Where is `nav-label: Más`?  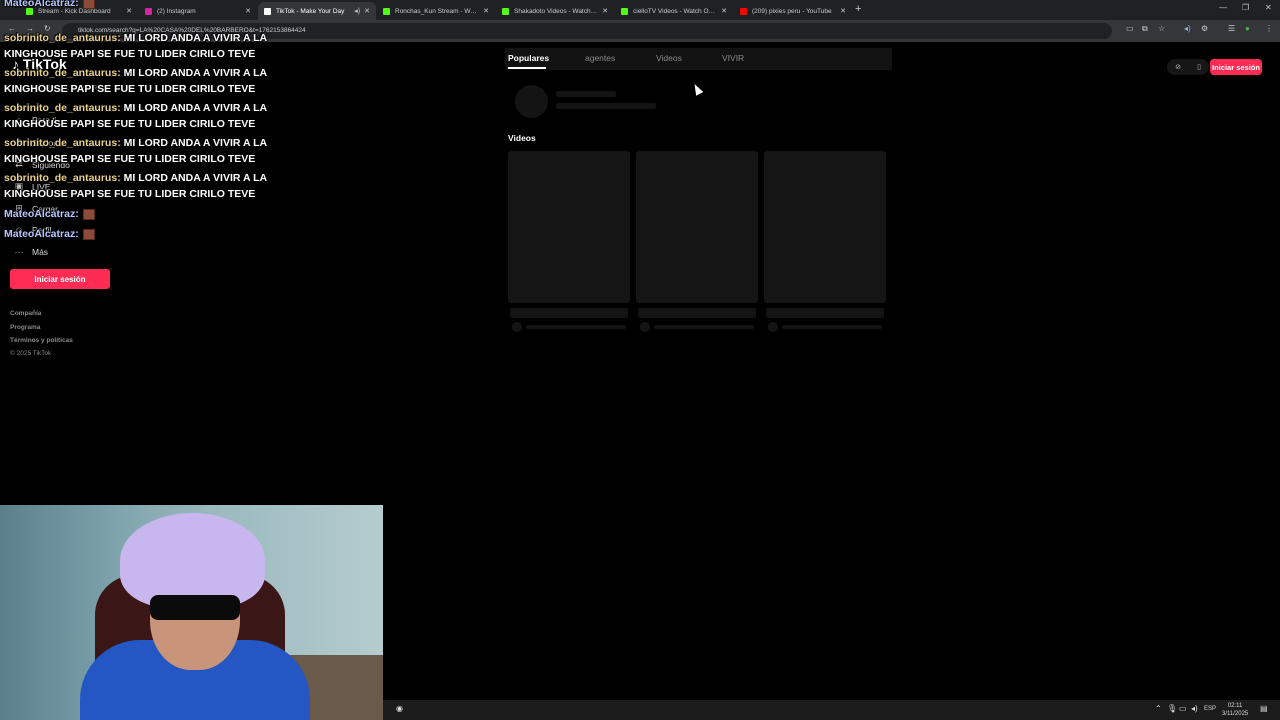
nav-label: Más is located at coordinates (40, 252).